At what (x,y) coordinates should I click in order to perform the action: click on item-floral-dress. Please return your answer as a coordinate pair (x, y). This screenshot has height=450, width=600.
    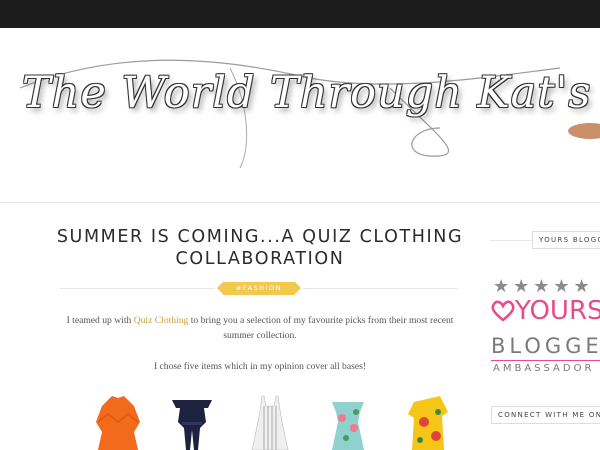
    Looking at the image, I should click on (348, 421).